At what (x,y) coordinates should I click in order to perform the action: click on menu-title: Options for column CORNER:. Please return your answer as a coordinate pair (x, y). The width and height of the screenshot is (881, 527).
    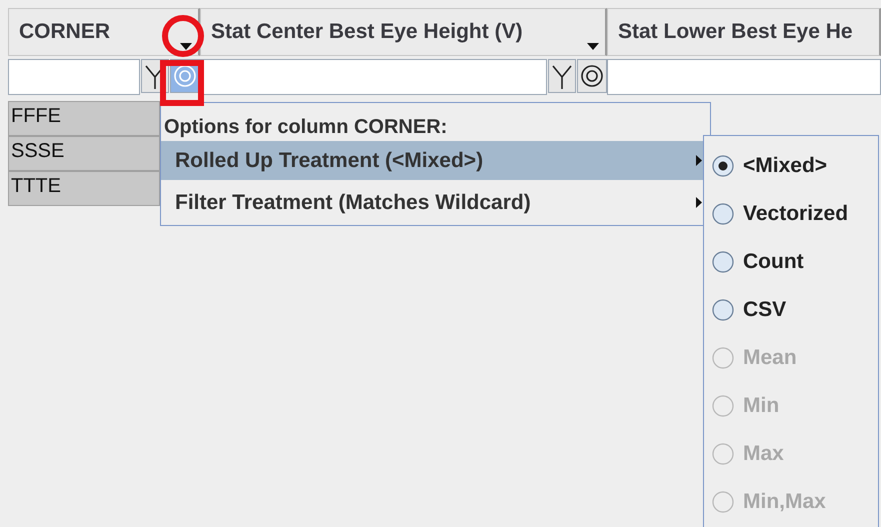
    Looking at the image, I should click on (305, 127).